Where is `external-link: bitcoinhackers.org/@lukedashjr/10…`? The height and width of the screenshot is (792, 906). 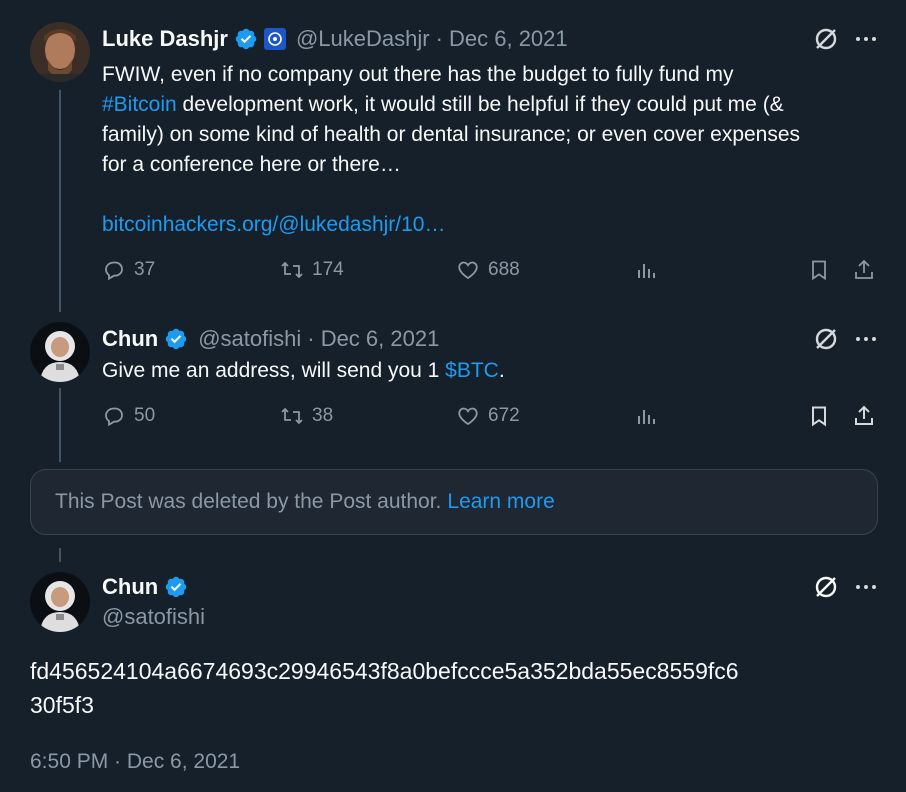
external-link: bitcoinhackers.org/@lukedashjr/10… is located at coordinates (274, 225).